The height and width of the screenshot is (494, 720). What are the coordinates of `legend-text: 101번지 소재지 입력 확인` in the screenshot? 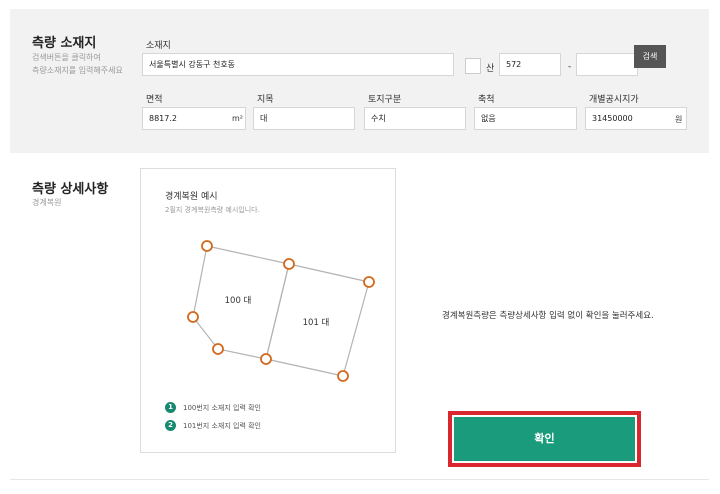 It's located at (222, 425).